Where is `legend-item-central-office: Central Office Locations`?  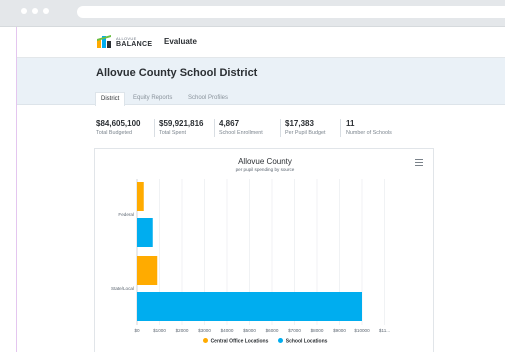
legend-item-central-office: Central Office Locations is located at coordinates (235, 341).